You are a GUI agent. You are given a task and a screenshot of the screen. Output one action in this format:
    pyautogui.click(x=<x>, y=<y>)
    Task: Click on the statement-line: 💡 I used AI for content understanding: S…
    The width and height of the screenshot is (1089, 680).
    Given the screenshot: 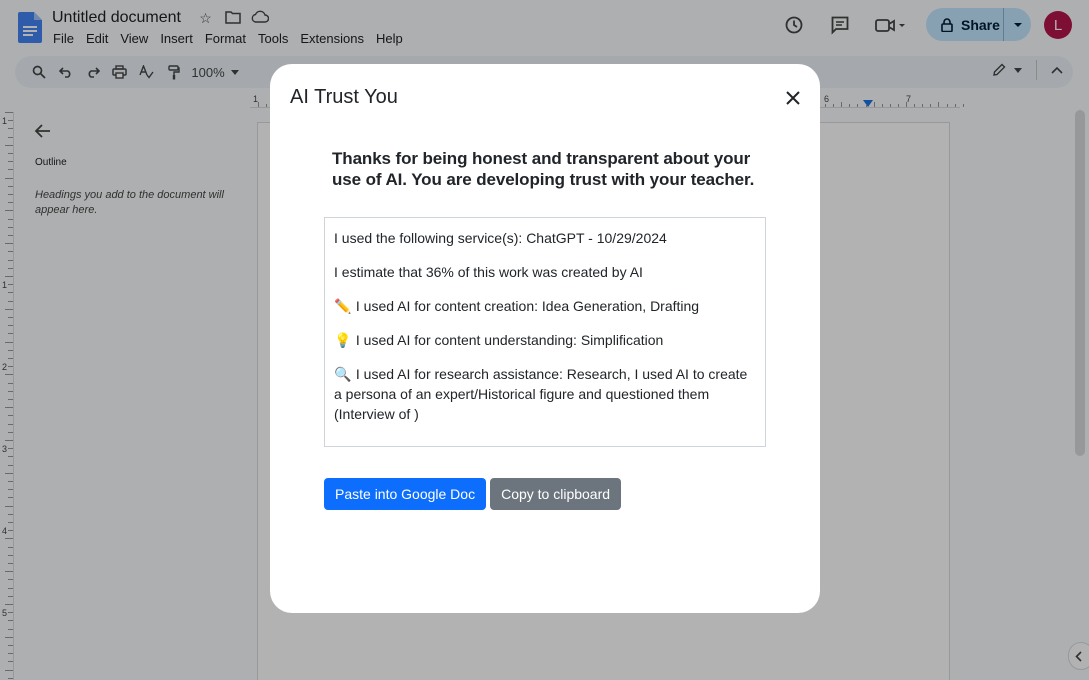 What is the action you would take?
    pyautogui.click(x=545, y=340)
    